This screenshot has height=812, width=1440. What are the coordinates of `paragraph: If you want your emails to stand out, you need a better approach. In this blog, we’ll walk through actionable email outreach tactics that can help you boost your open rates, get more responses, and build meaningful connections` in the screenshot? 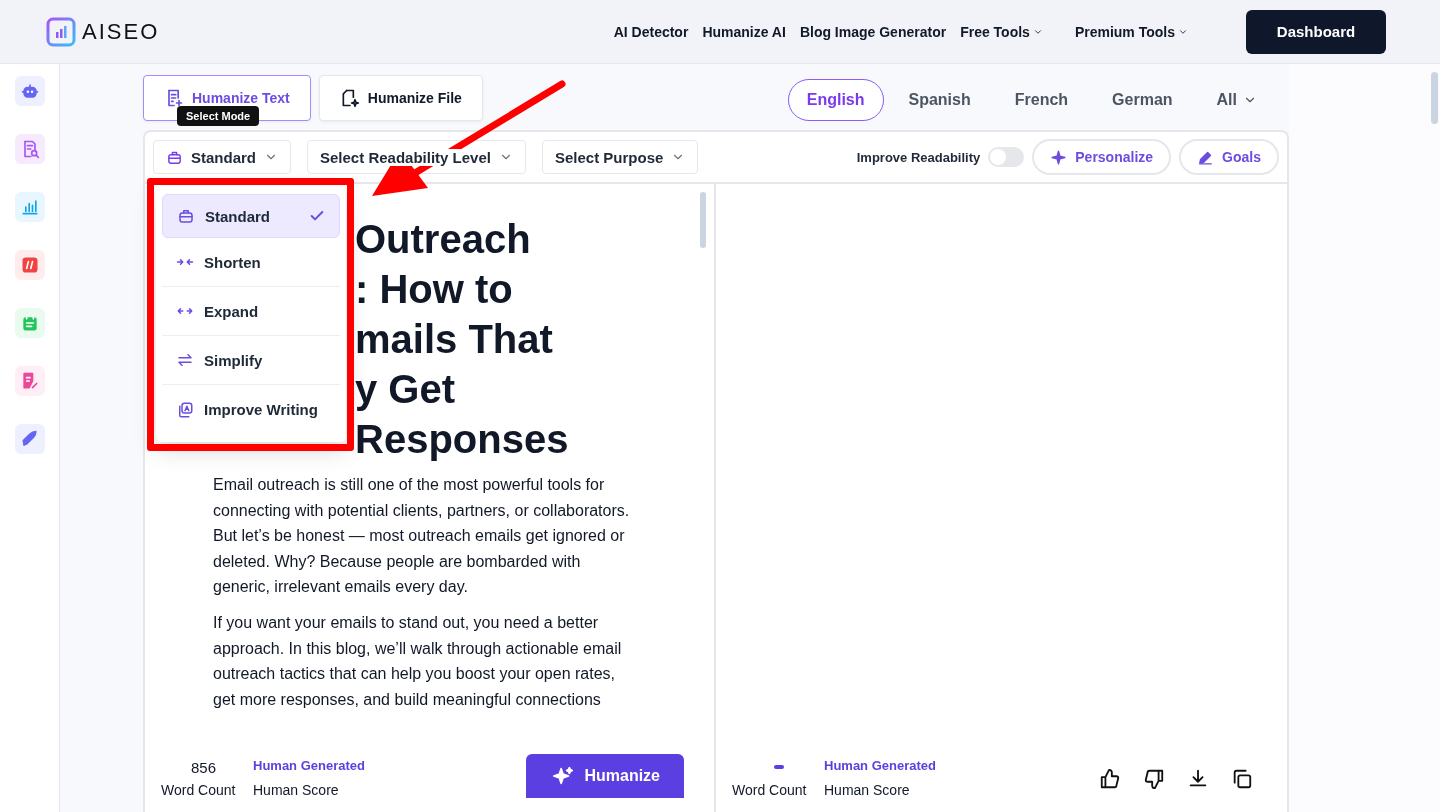 It's located at (418, 661).